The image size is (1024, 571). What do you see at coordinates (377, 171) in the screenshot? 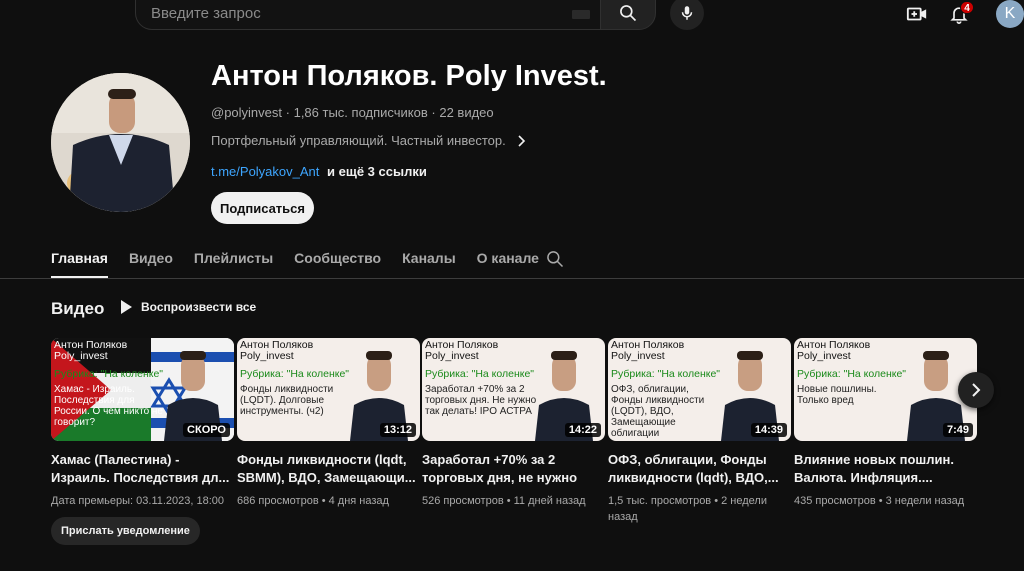
I see `more-links-button: и ещё 3 ссылки` at bounding box center [377, 171].